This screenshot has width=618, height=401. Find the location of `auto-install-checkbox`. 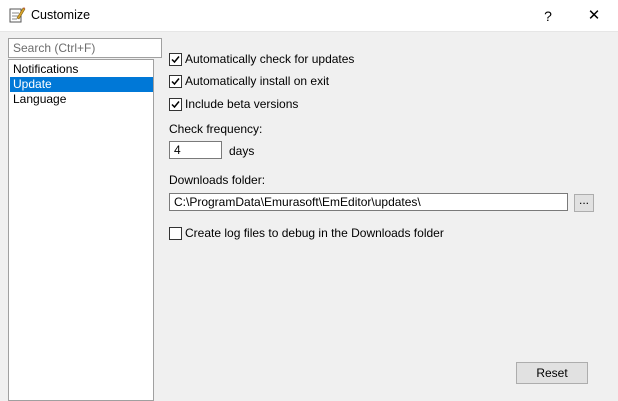

auto-install-checkbox is located at coordinates (175, 81).